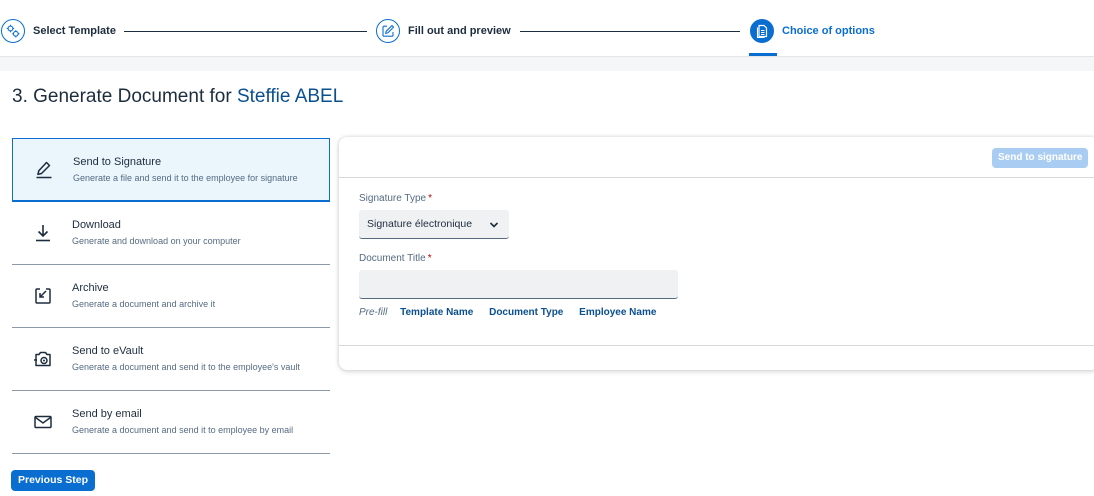 The width and height of the screenshot is (1094, 496). What do you see at coordinates (547, 64) in the screenshot?
I see `page-background` at bounding box center [547, 64].